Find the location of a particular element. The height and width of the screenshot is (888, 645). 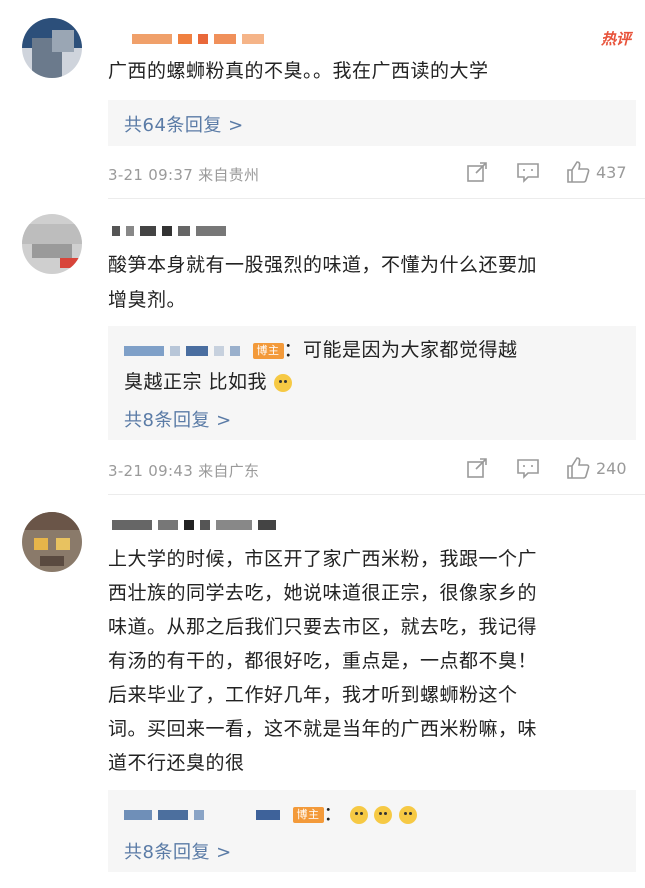

like-button: 240 is located at coordinates (596, 468).